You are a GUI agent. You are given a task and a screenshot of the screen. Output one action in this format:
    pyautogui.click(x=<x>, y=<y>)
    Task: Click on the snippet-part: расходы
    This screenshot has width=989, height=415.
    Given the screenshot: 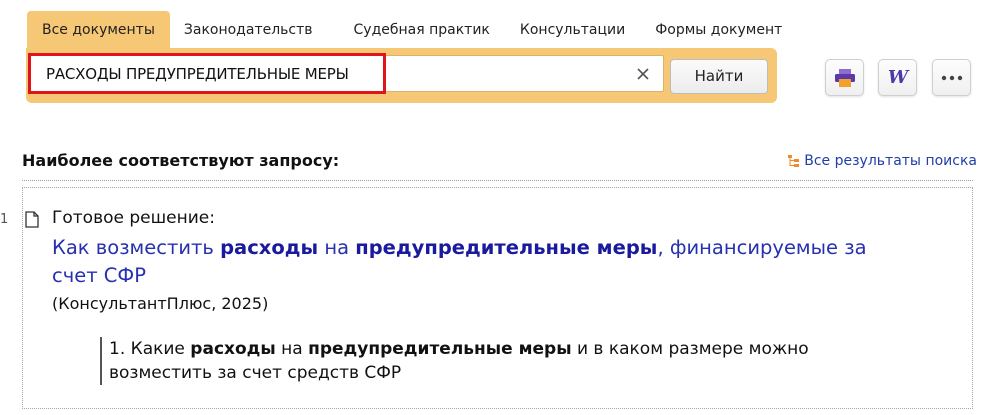 What is the action you would take?
    pyautogui.click(x=233, y=349)
    